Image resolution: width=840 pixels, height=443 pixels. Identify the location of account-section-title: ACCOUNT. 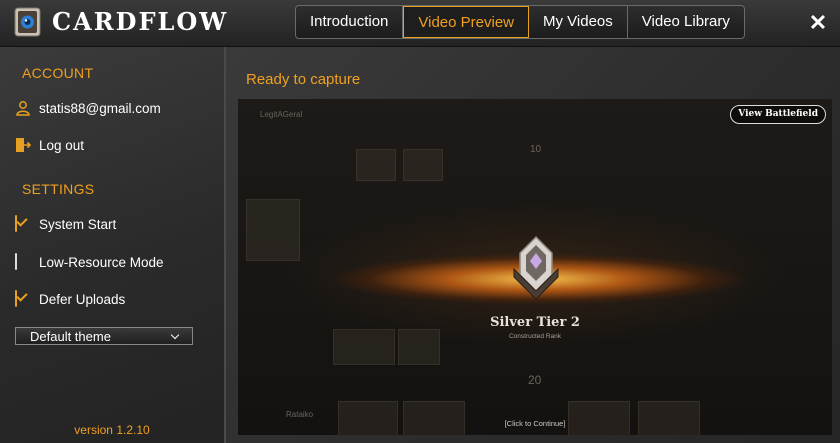
(58, 73).